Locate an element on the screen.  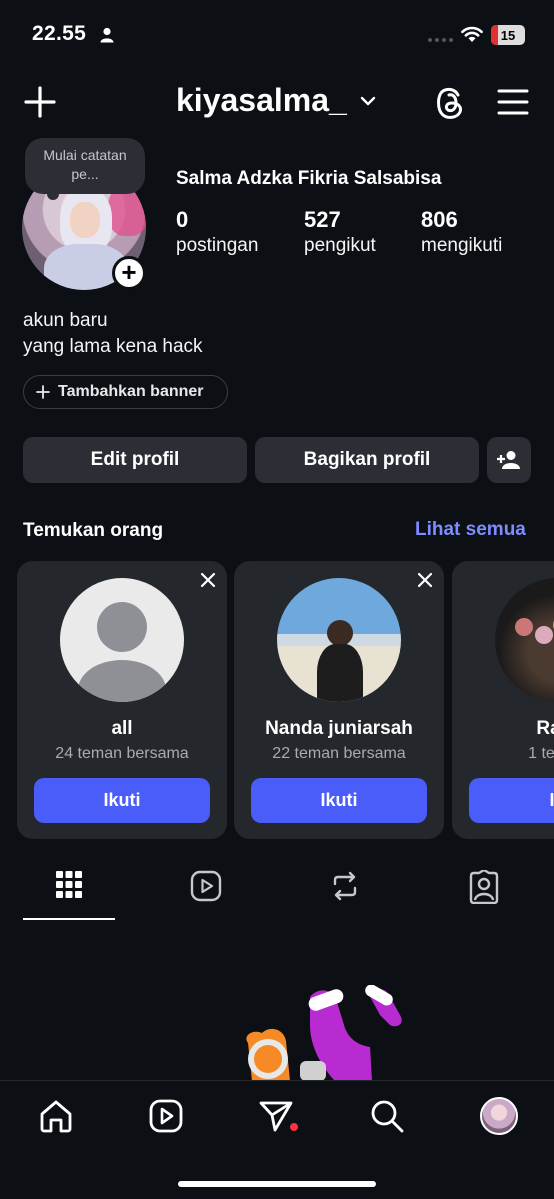
see-all-link: Lihat semua is located at coordinates (470, 530).